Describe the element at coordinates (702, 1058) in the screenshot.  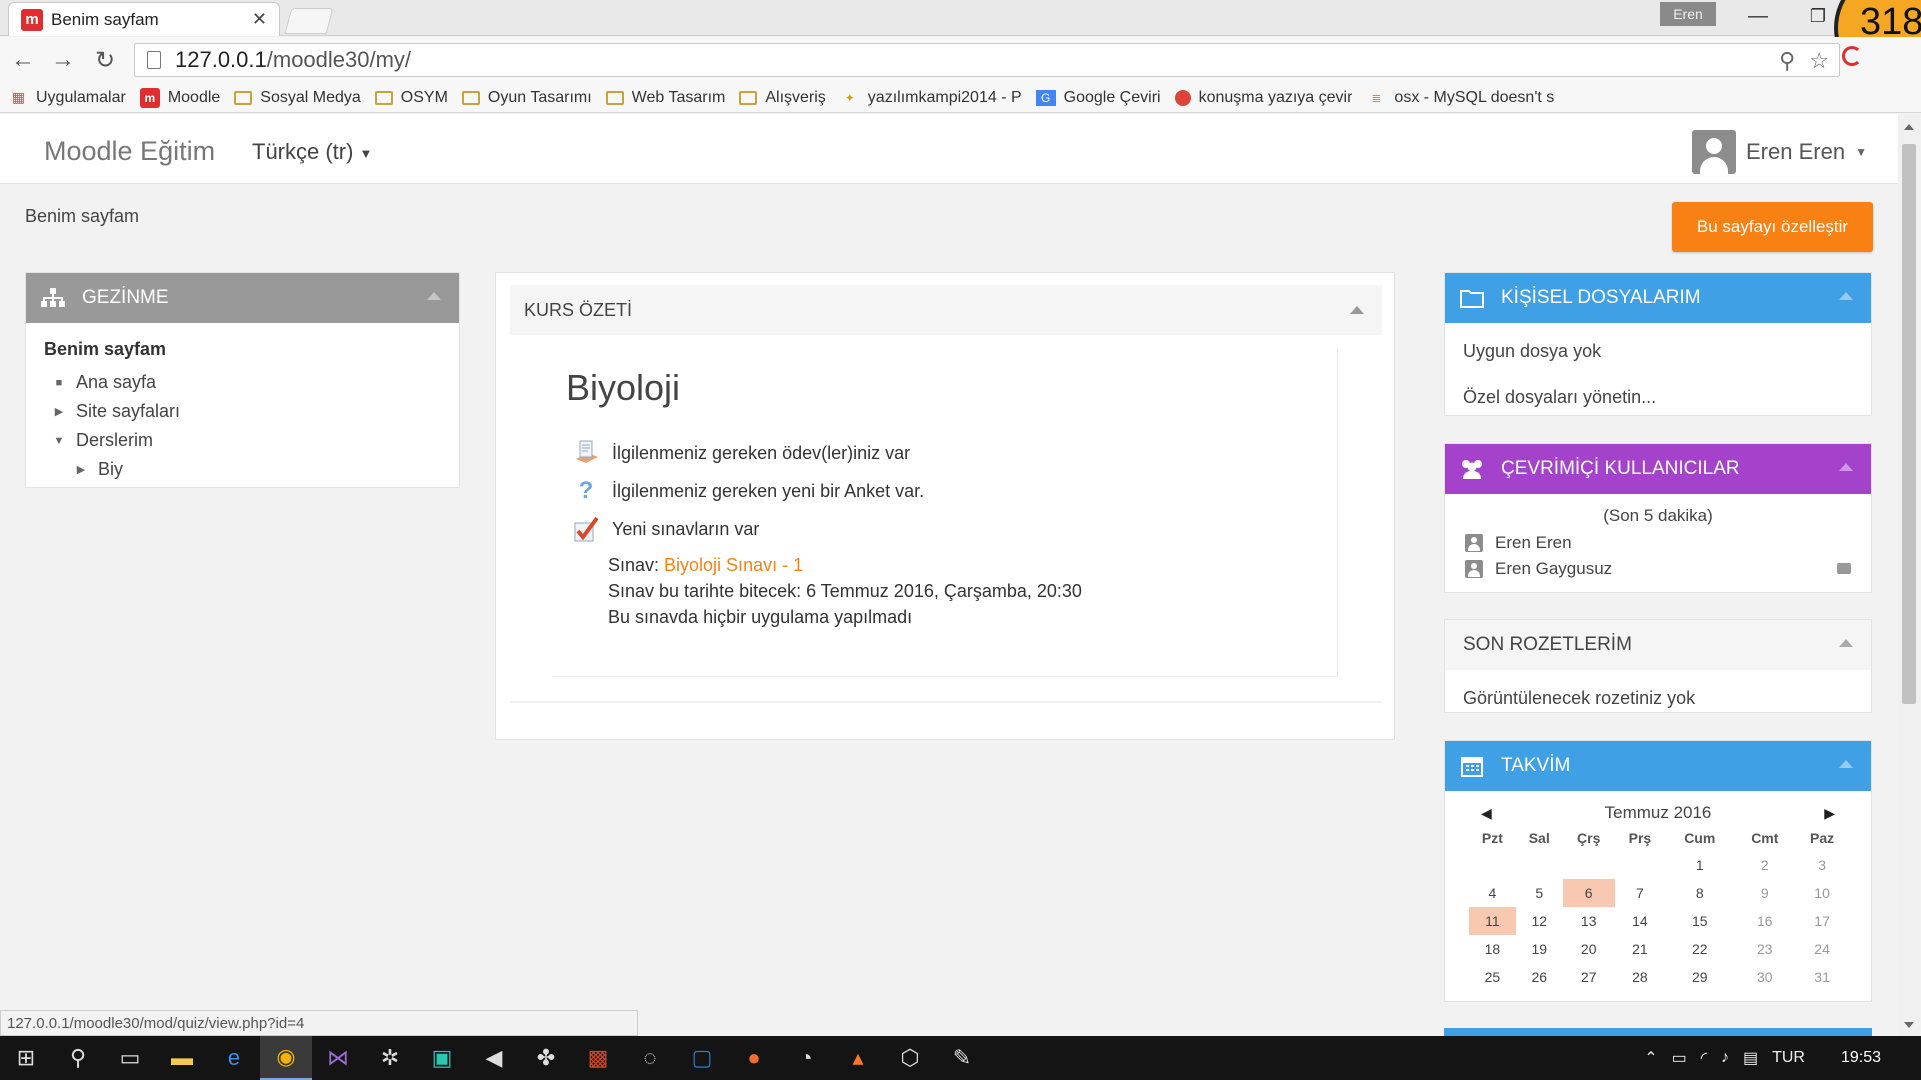
I see `outlook-icon: ▢` at that location.